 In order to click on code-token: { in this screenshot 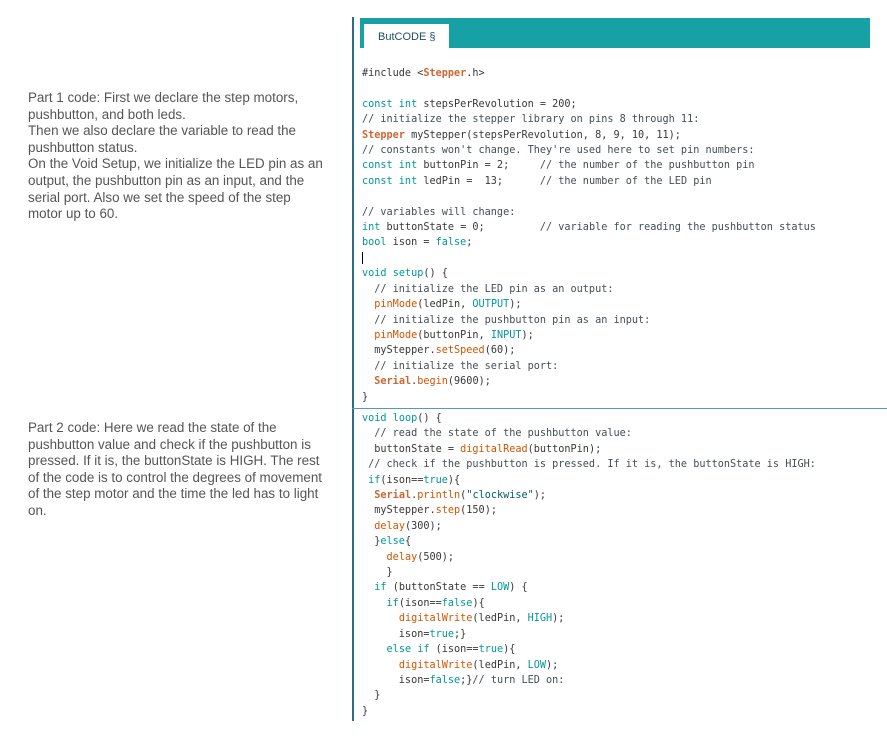, I will do `click(408, 542)`.